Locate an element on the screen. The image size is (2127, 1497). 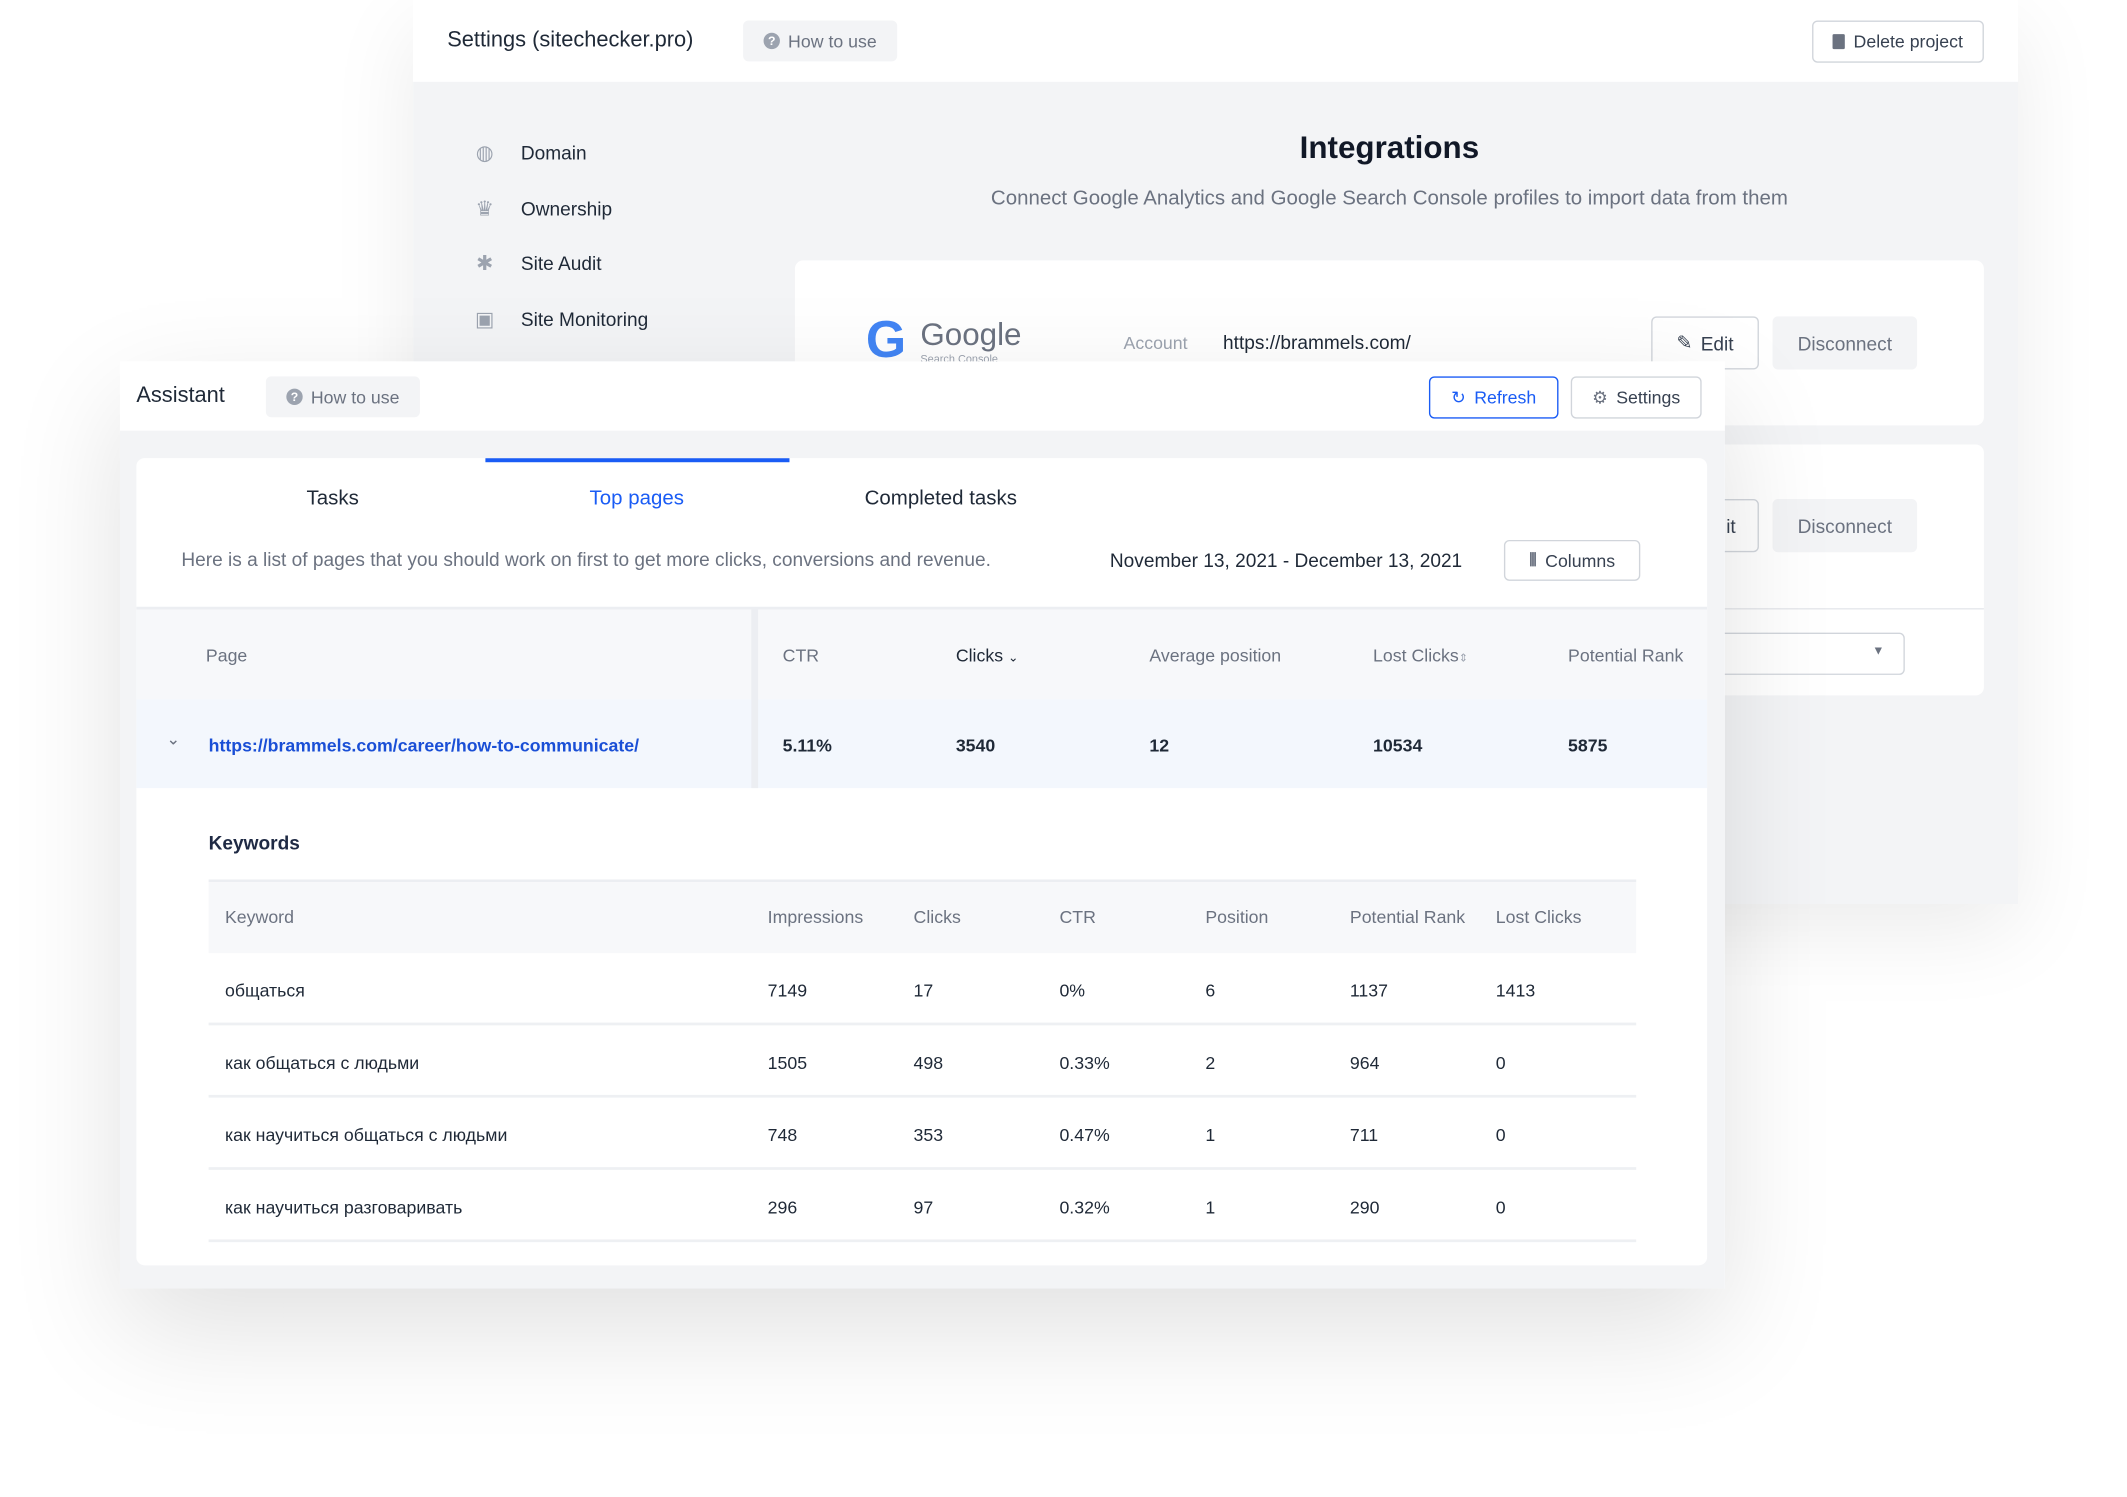
kw-header-lost-clicks: Lost Clicks is located at coordinates (1539, 917).